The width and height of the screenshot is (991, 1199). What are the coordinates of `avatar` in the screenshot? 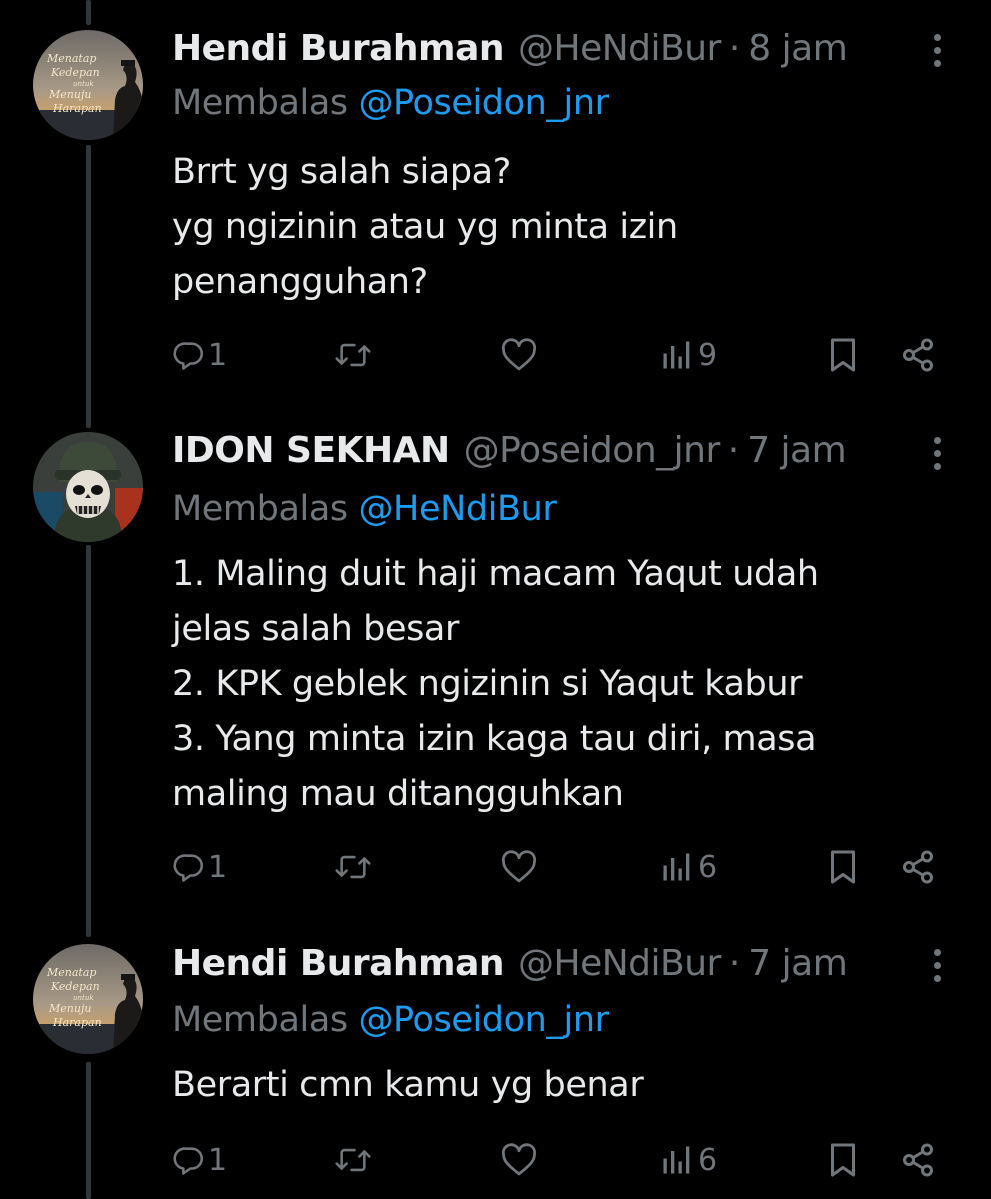 It's located at (88, 487).